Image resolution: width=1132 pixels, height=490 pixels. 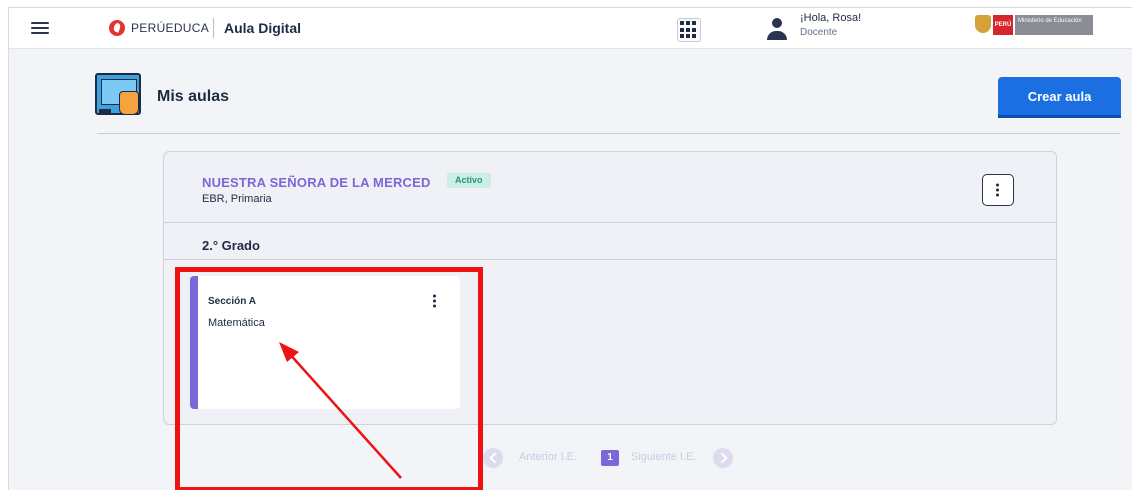 What do you see at coordinates (118, 94) in the screenshot?
I see `classroom-icon` at bounding box center [118, 94].